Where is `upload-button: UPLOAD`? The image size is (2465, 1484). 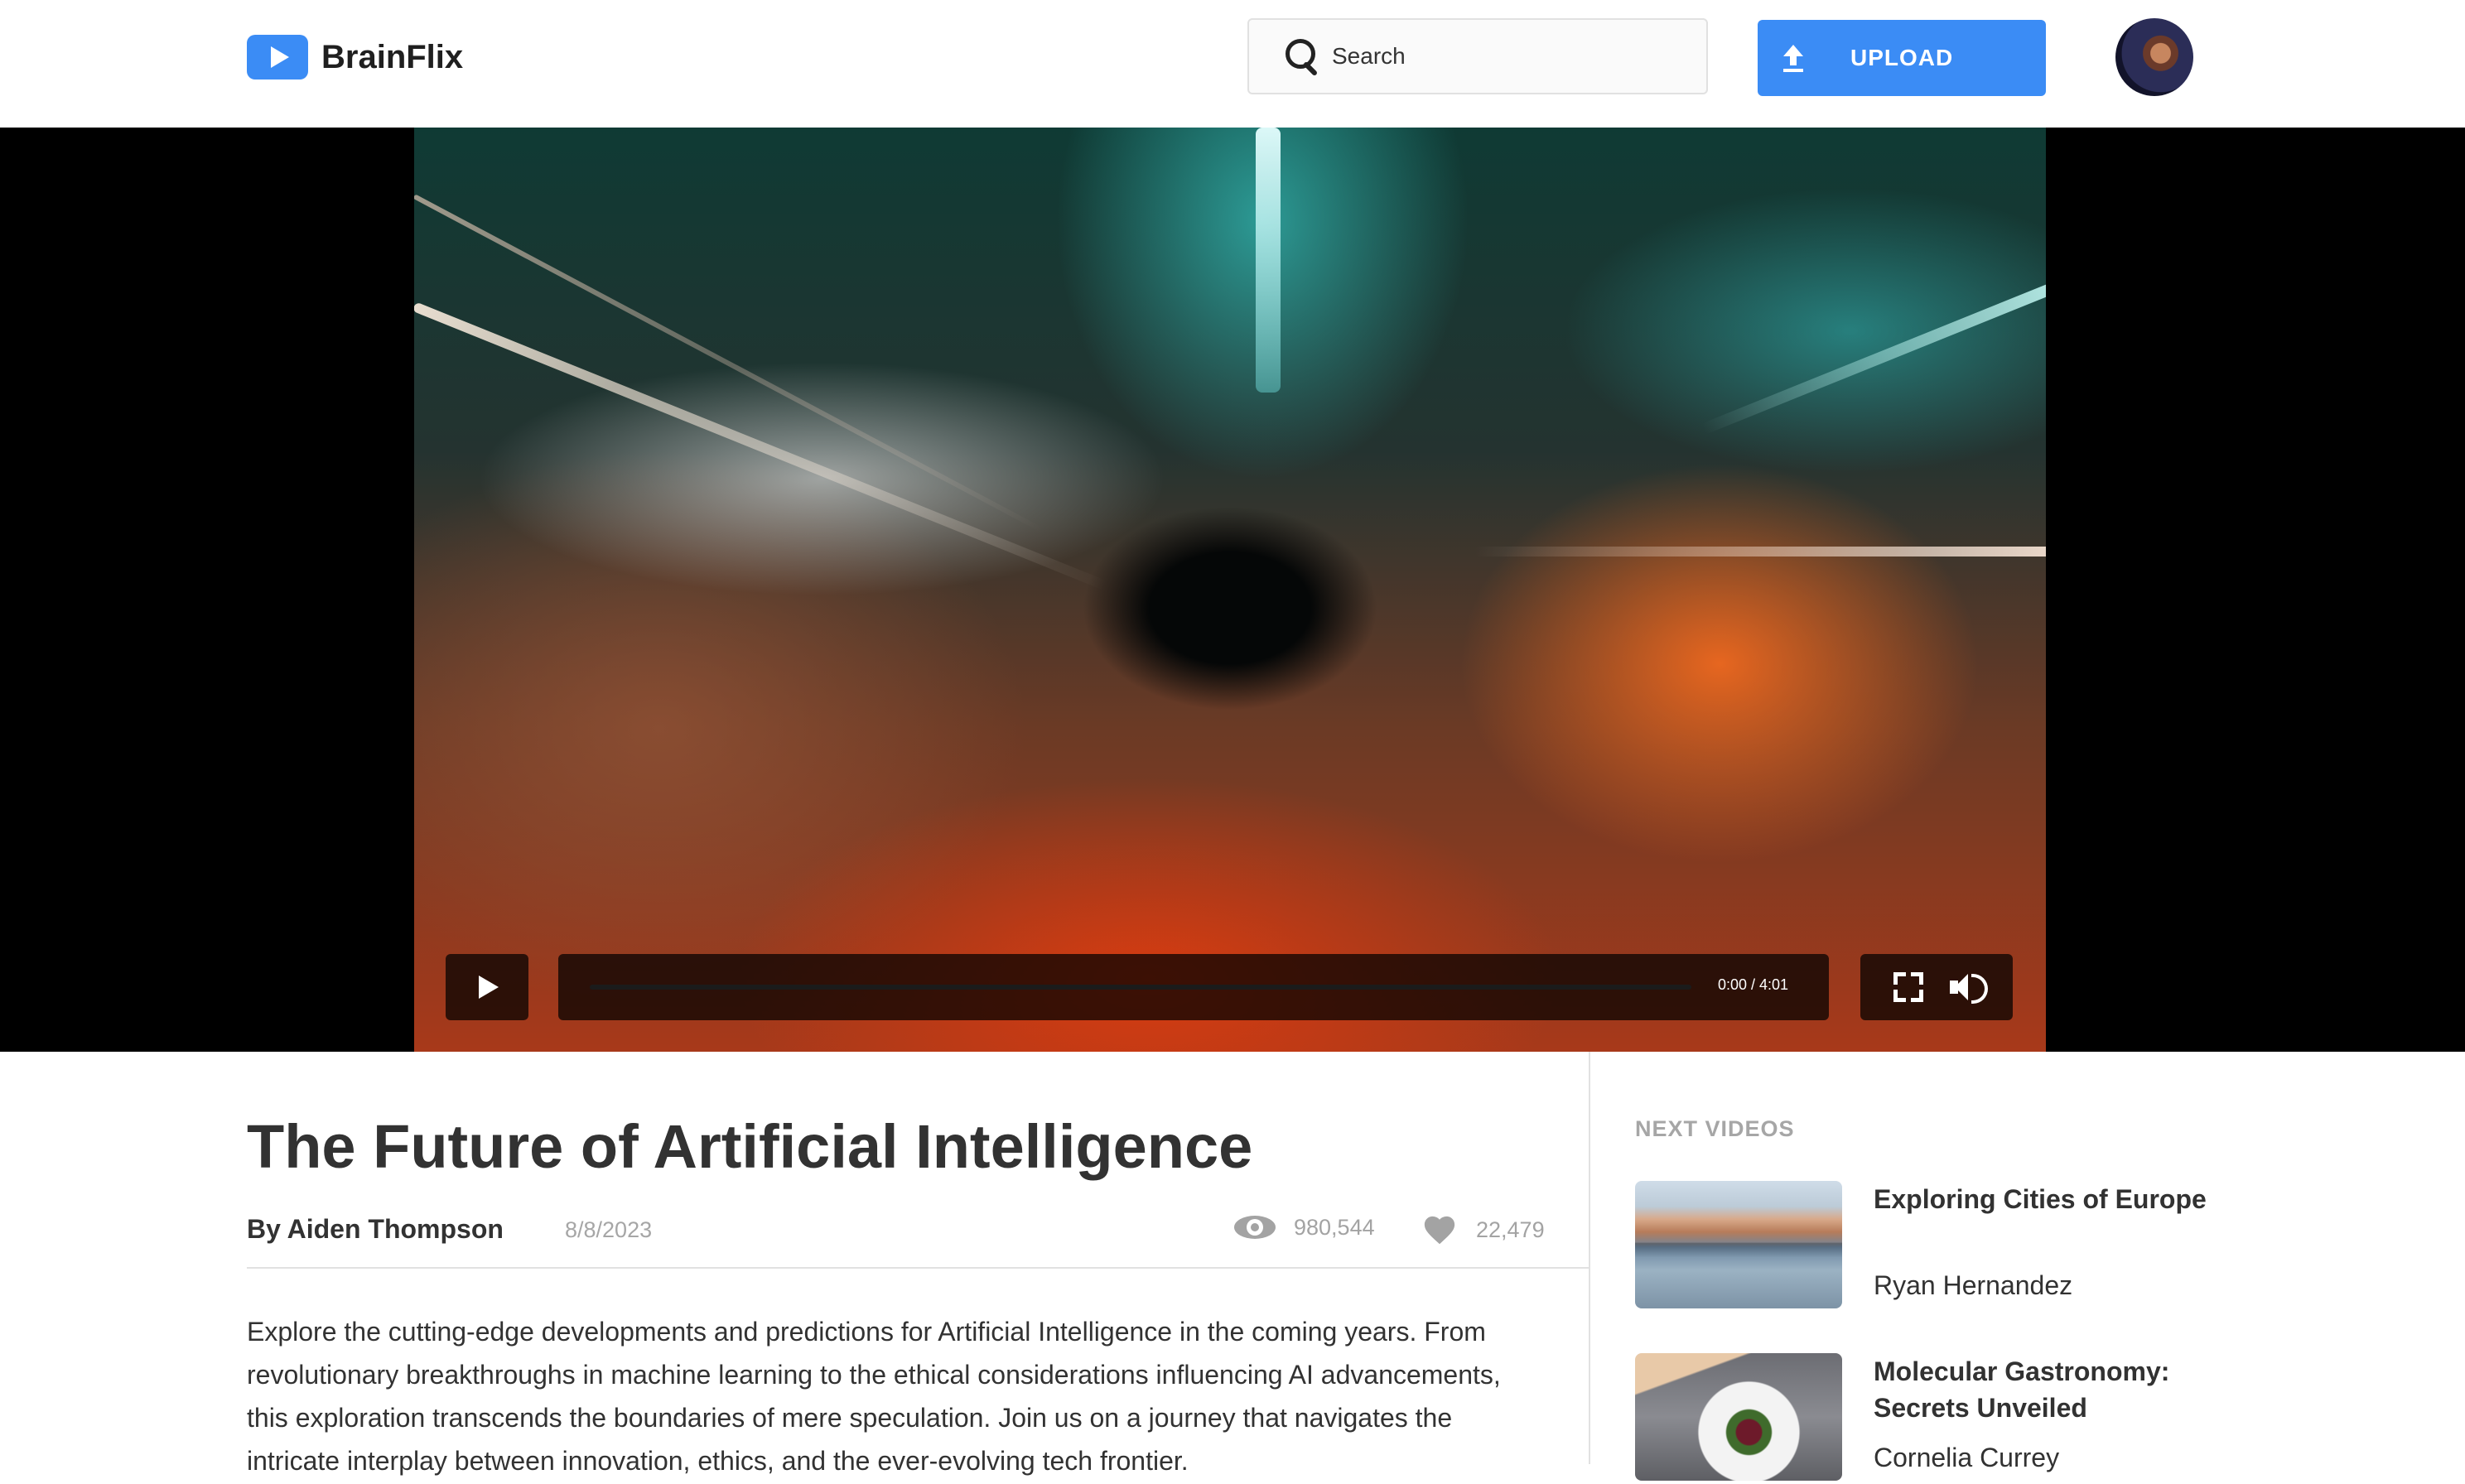 upload-button: UPLOAD is located at coordinates (1902, 58).